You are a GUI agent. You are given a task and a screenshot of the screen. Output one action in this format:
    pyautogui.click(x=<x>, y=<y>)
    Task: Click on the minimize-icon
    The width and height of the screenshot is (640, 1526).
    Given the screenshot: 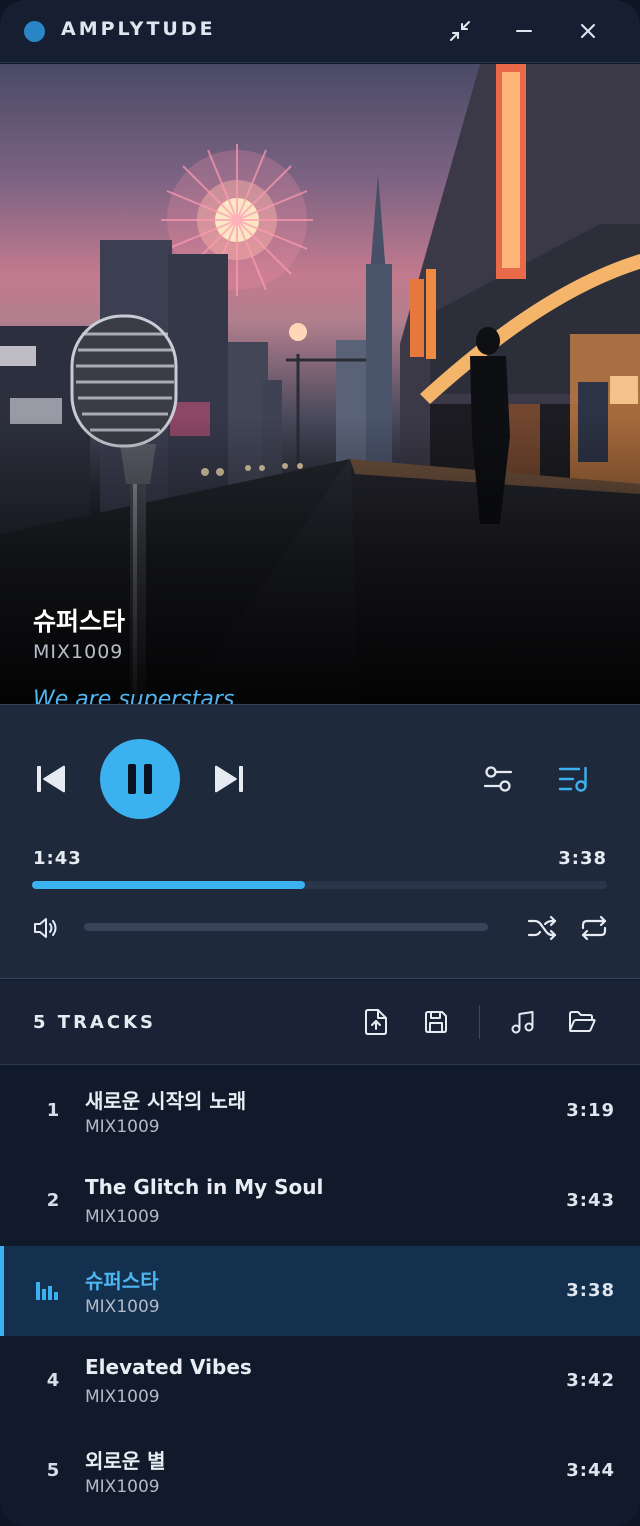 What is the action you would take?
    pyautogui.click(x=524, y=31)
    